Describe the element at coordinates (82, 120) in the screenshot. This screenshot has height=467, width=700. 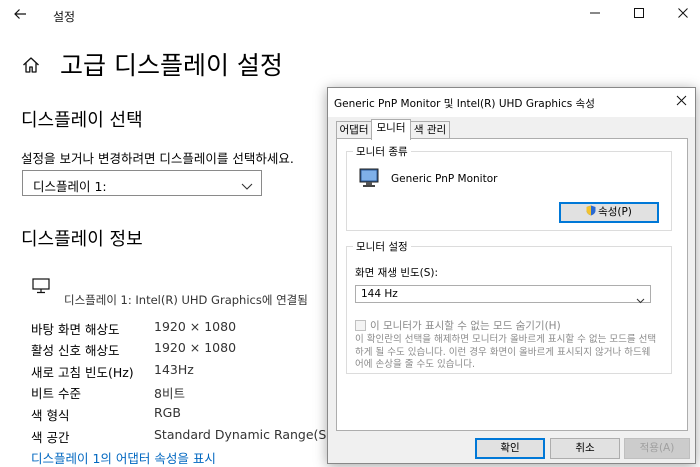
I see `select-display-heading: 디스플레이 선택` at that location.